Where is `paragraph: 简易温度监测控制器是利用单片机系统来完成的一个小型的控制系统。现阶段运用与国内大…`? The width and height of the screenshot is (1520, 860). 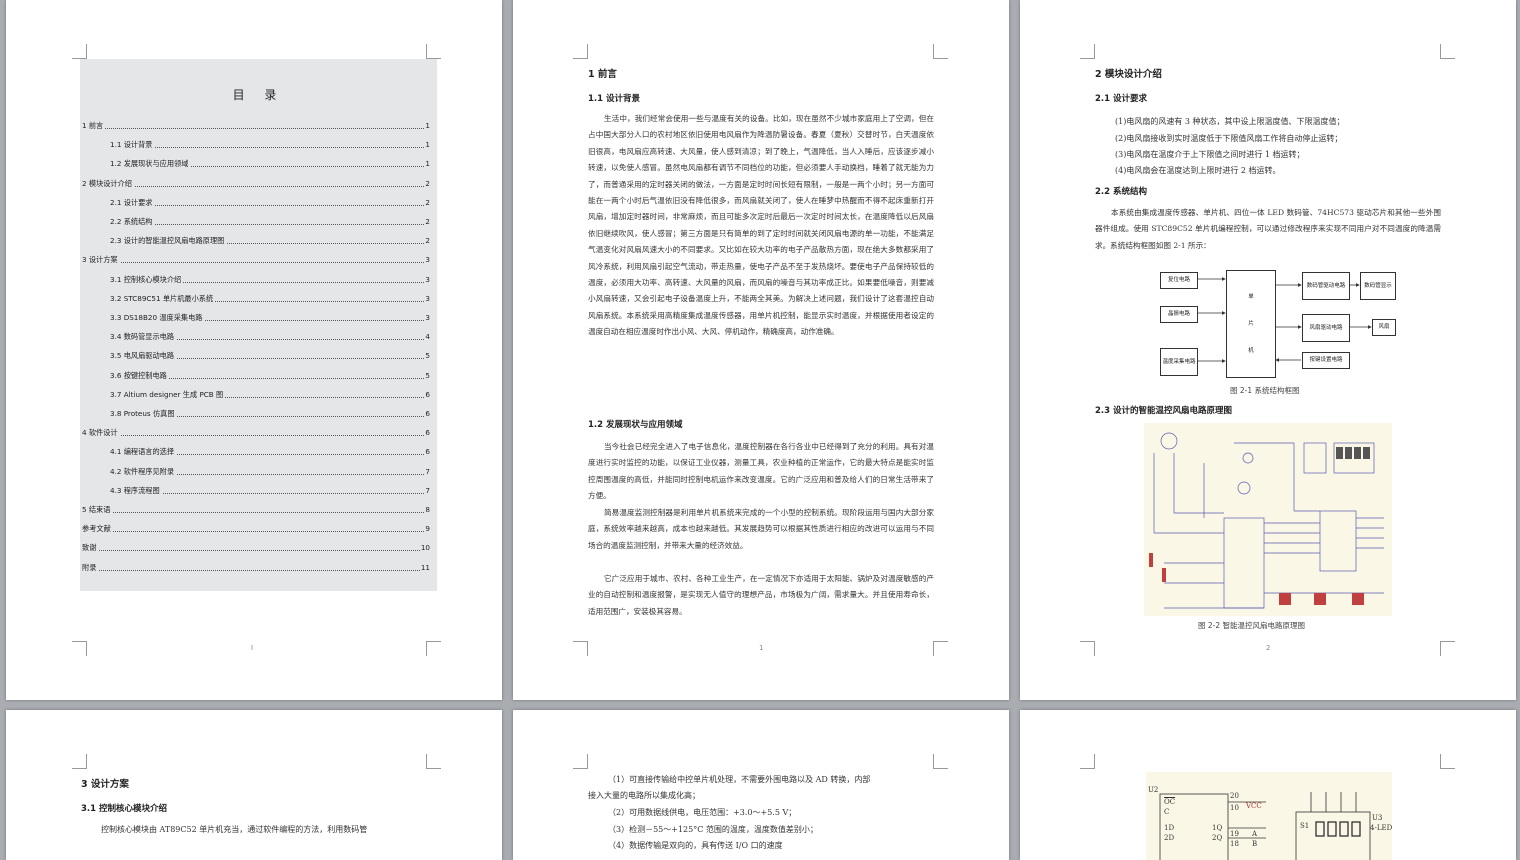 paragraph: 简易温度监测控制器是利用单片机系统来完成的一个小型的控制系统。现阶段运用与国内大… is located at coordinates (761, 529).